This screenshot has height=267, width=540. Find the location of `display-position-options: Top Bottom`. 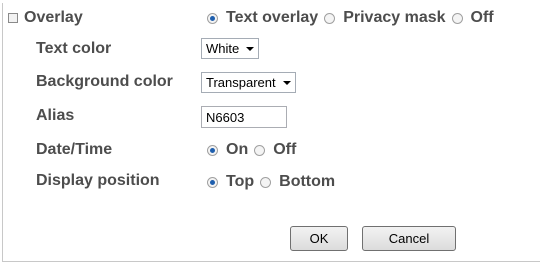

display-position-options: Top Bottom is located at coordinates (274, 182).